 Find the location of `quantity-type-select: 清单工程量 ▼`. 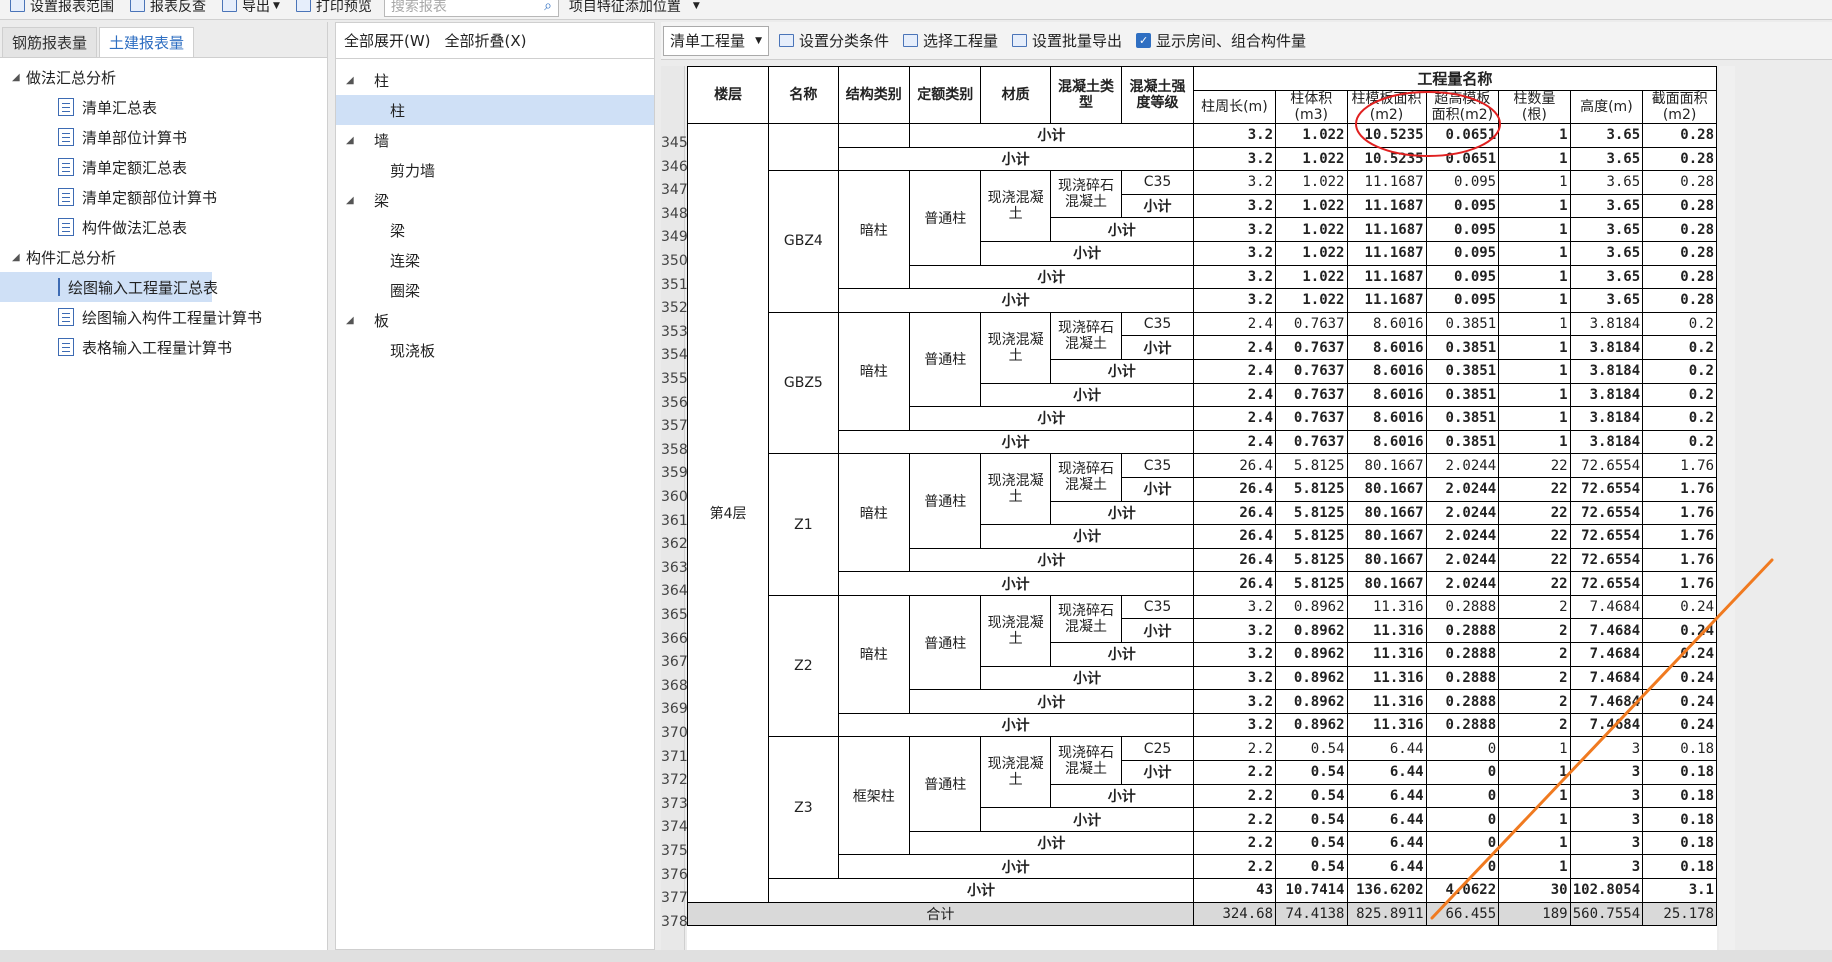

quantity-type-select: 清单工程量 ▼ is located at coordinates (716, 40).